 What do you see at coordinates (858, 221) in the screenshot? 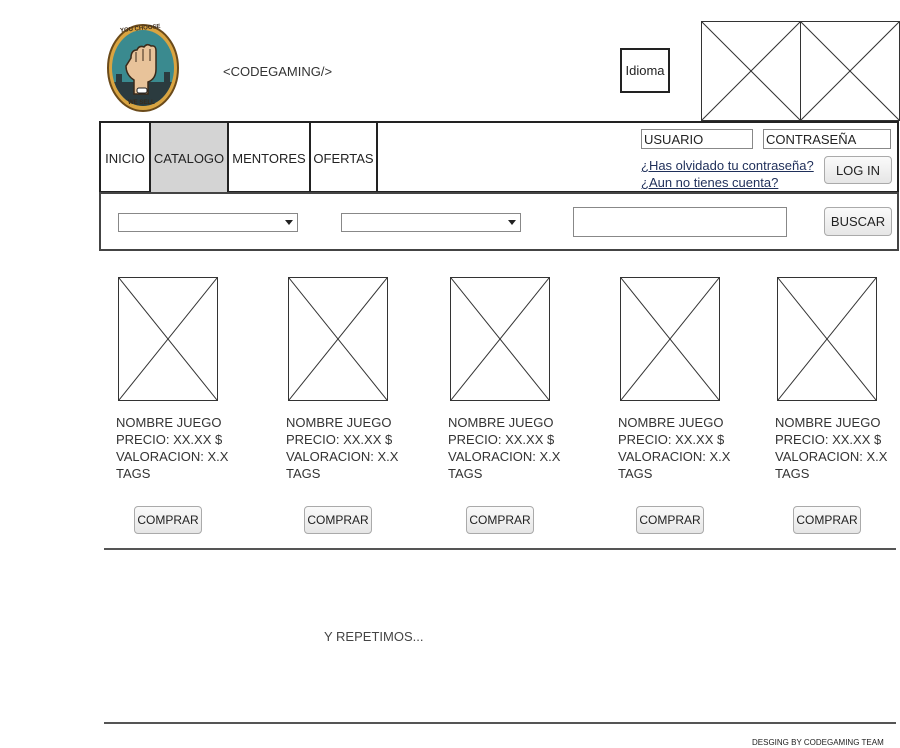
I see `search-button: BUSCAR` at bounding box center [858, 221].